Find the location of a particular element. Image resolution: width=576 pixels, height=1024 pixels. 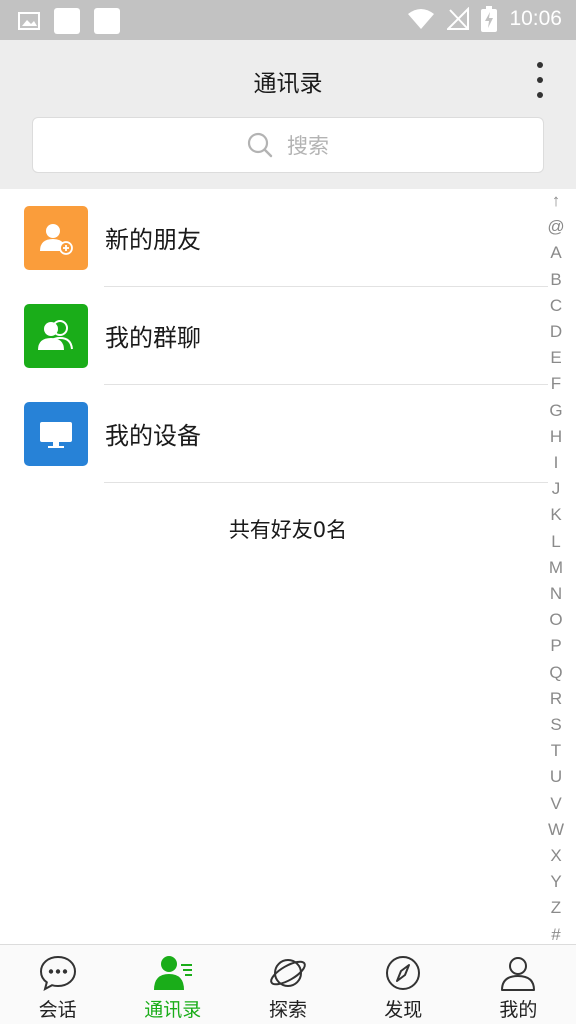

divider is located at coordinates (326, 482).